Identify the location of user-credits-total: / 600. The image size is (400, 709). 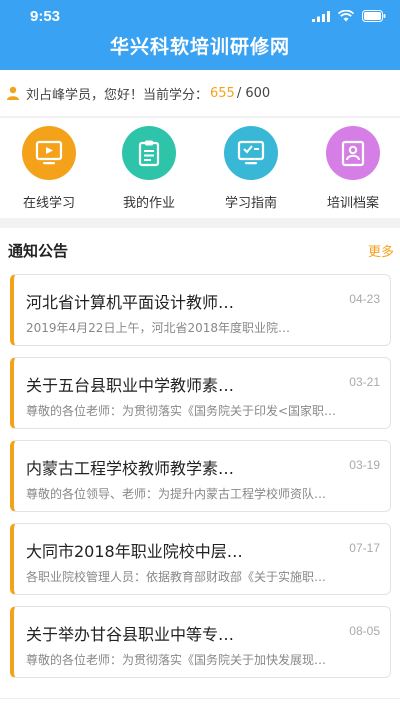
(253, 93).